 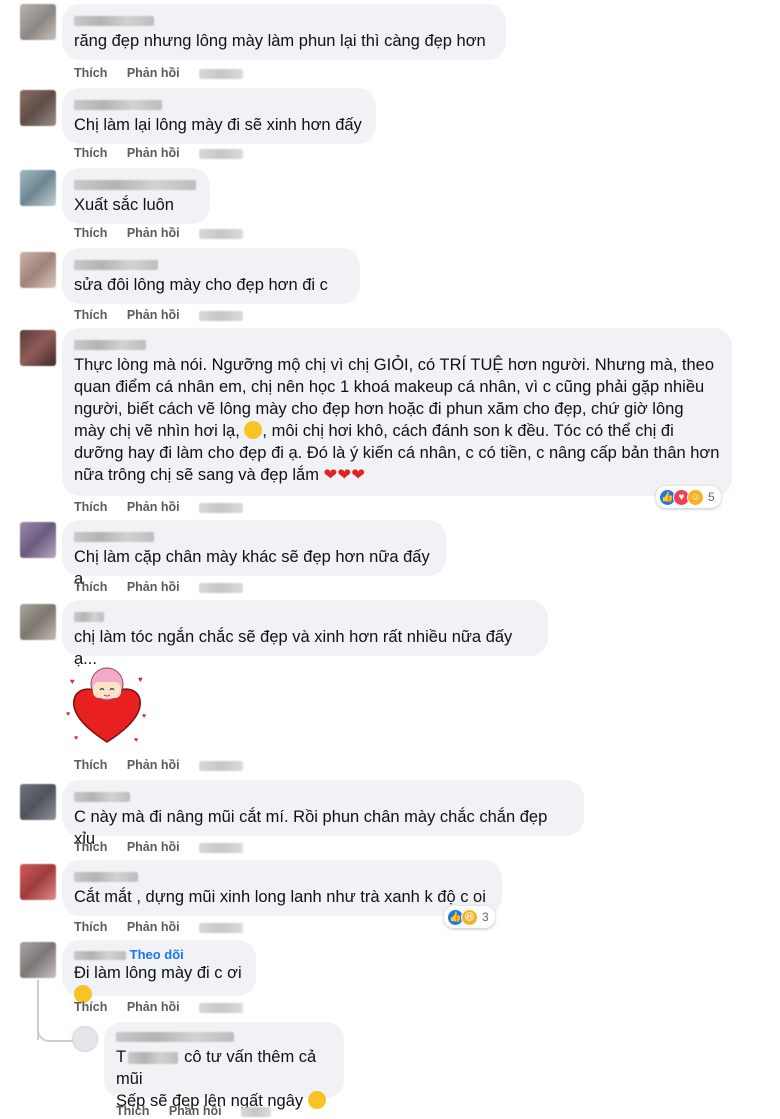 I want to click on comment-text-fragment: T, so click(x=121, y=1057).